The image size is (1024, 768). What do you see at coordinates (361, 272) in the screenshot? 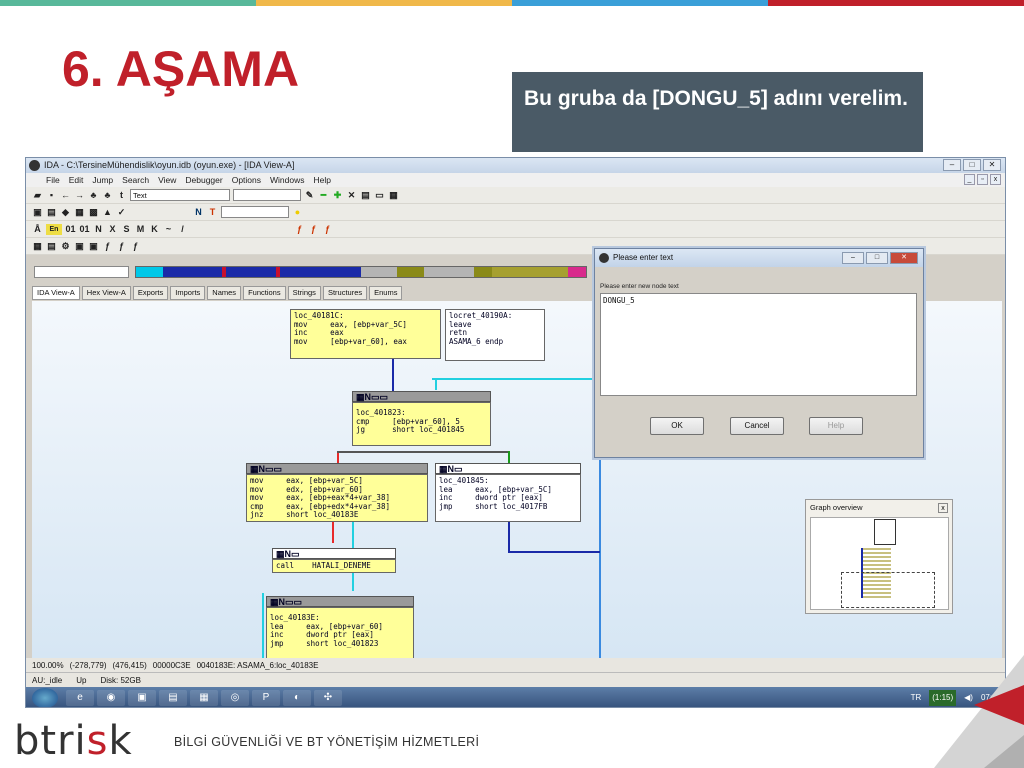
I see `navigation-band` at bounding box center [361, 272].